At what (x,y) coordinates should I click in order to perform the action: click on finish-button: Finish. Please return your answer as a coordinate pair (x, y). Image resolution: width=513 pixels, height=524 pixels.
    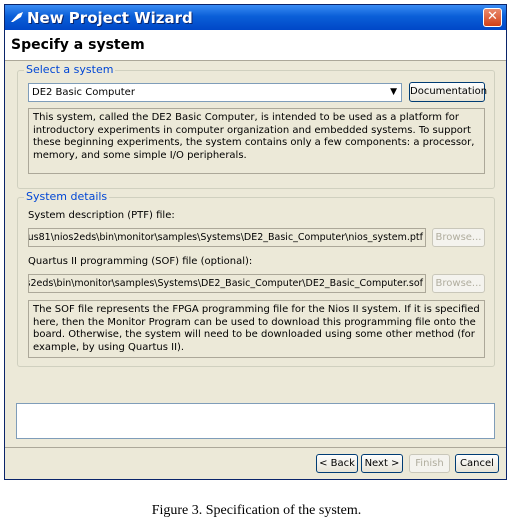
    Looking at the image, I should click on (429, 463).